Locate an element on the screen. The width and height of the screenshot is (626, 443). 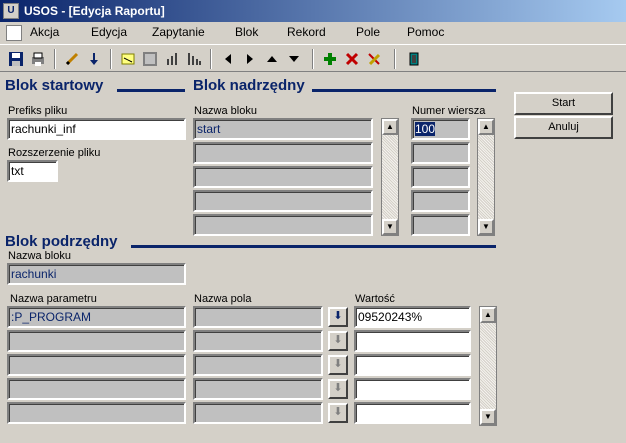
menu-pole: Pole is located at coordinates (368, 32).